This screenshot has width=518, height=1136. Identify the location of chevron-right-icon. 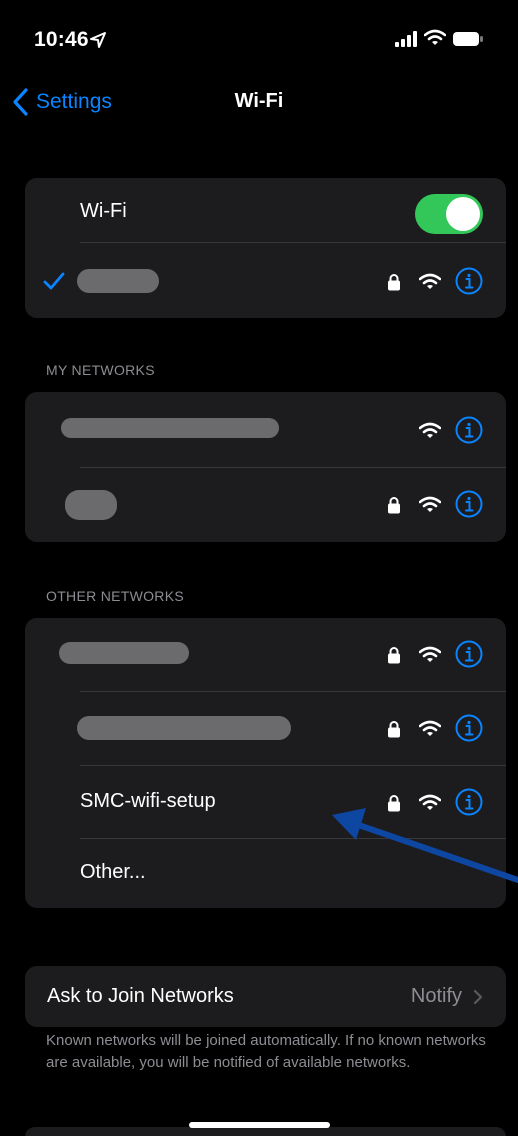
(478, 997).